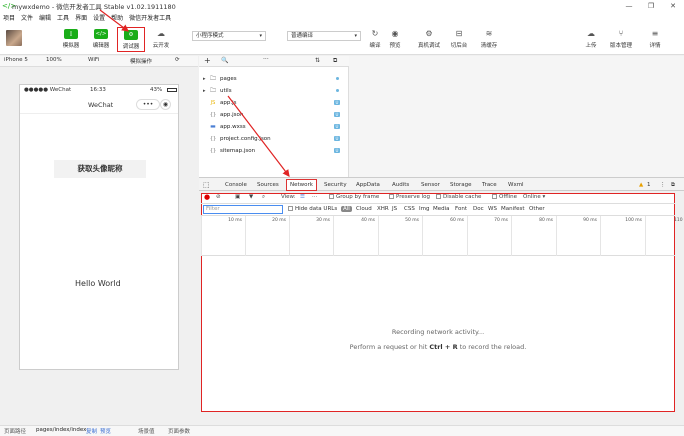 This screenshot has height=436, width=684. Describe the element at coordinates (673, 6) in the screenshot. I see `close-button: ✕` at that location.